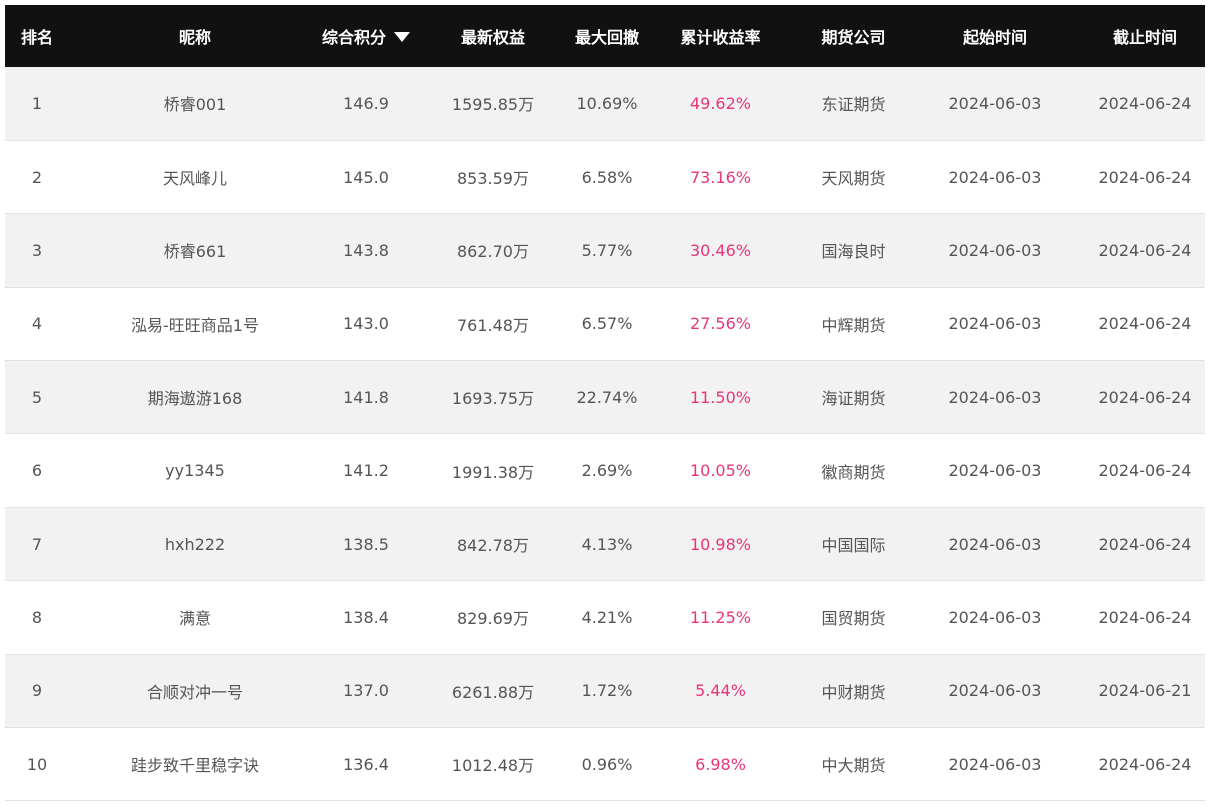 Image resolution: width=1210 pixels, height=808 pixels. I want to click on cell-nickname: 跬步致千里稳字诀, so click(194, 766).